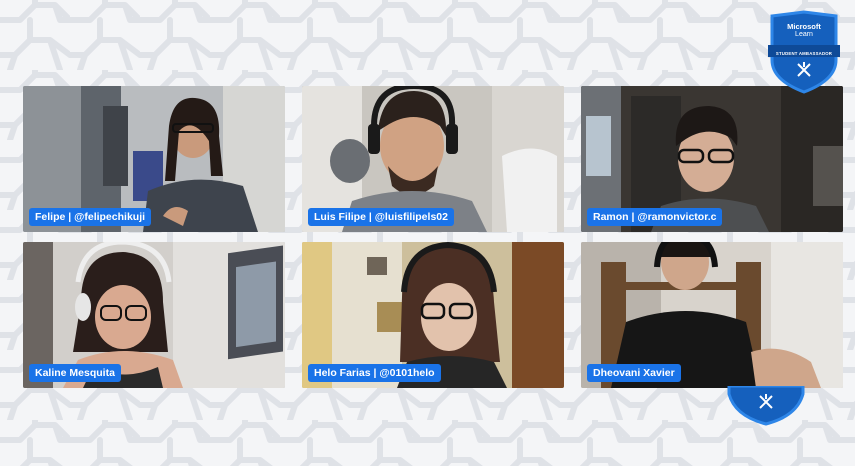 The image size is (855, 466). What do you see at coordinates (374, 372) in the screenshot?
I see `participant-name-tag: Helo Farias | @0101helo` at bounding box center [374, 372].